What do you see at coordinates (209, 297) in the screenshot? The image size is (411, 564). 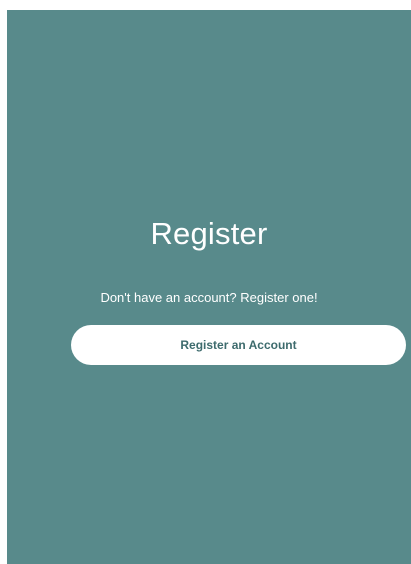 I see `register-prompt-text: Don't have an account? Register one!` at bounding box center [209, 297].